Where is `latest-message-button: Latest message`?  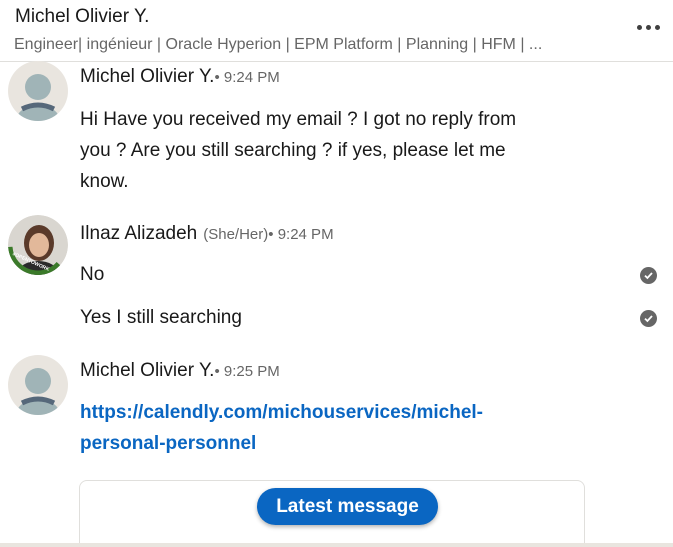
latest-message-button: Latest message is located at coordinates (347, 506).